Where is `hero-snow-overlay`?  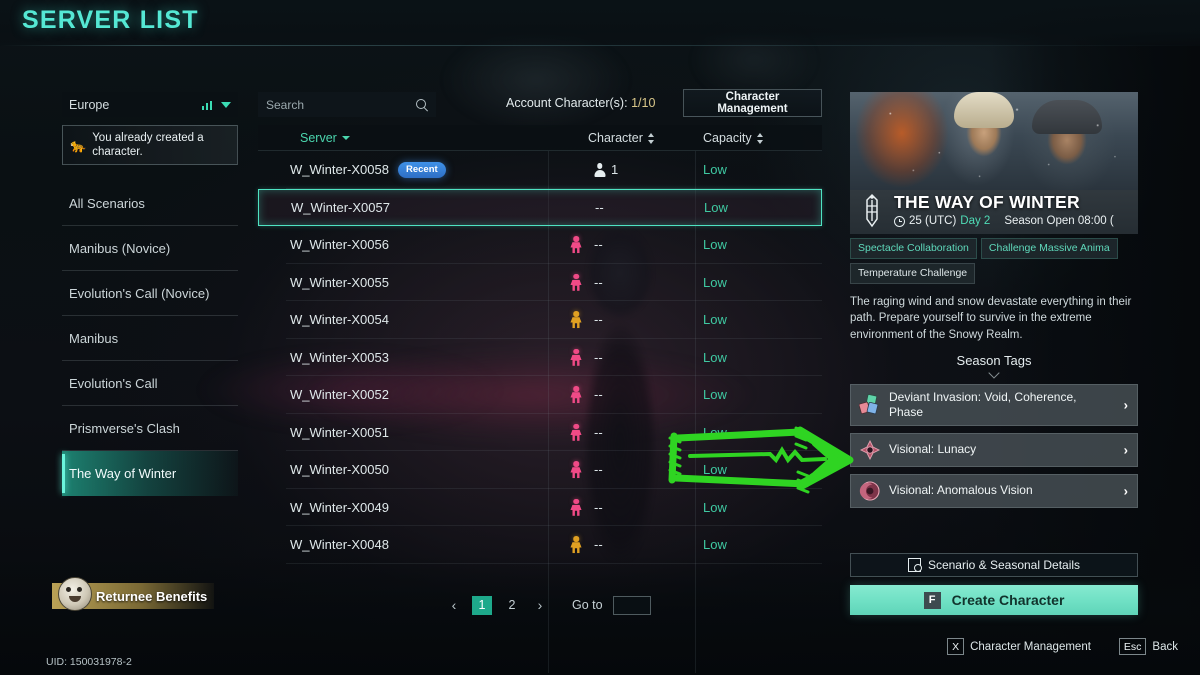
hero-snow-overlay is located at coordinates (994, 141).